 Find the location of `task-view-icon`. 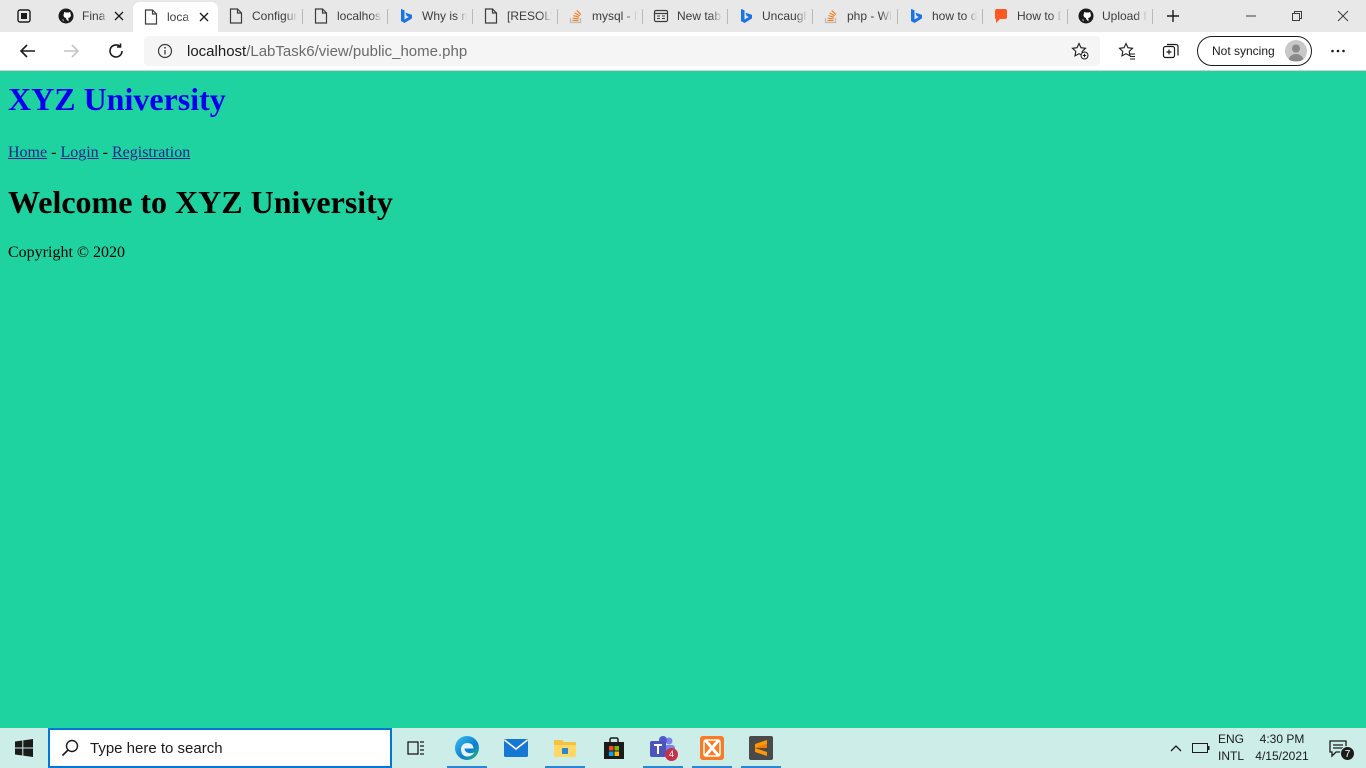

task-view-icon is located at coordinates (415, 748).